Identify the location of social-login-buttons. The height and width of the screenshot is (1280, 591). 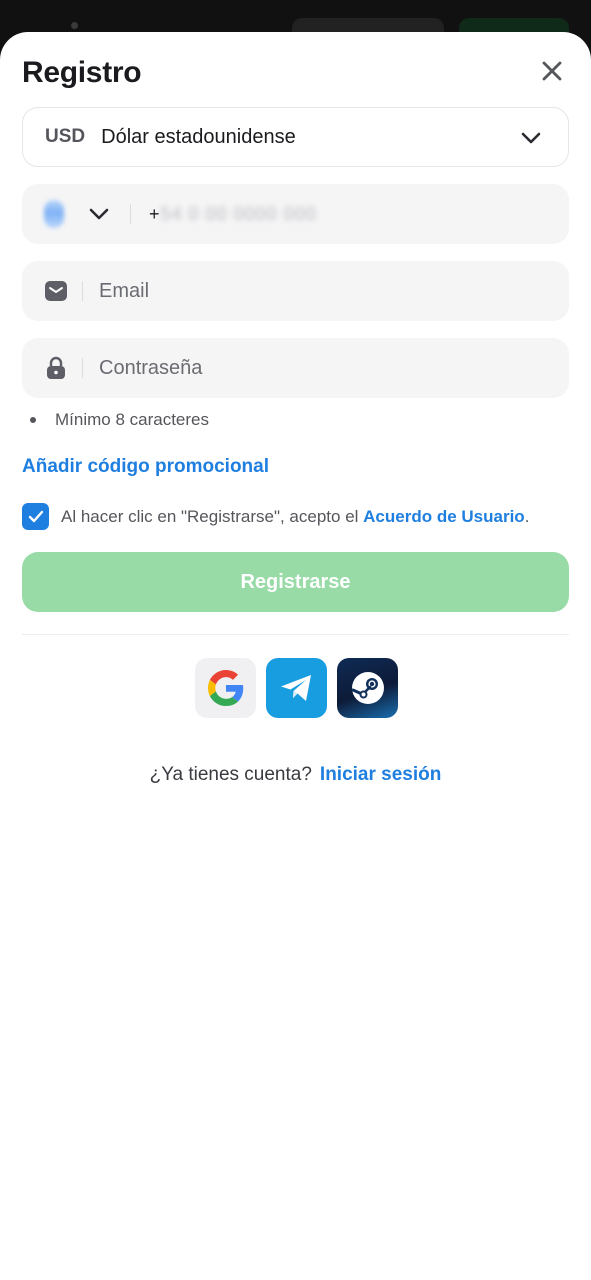
(296, 688).